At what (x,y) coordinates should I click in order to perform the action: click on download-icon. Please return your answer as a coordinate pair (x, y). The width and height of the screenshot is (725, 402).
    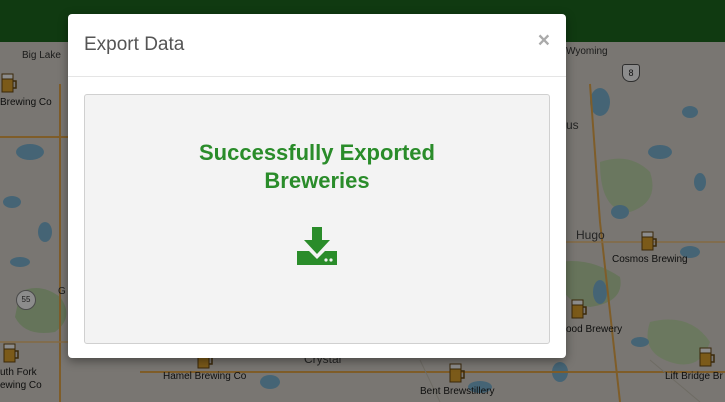
    Looking at the image, I should click on (317, 246).